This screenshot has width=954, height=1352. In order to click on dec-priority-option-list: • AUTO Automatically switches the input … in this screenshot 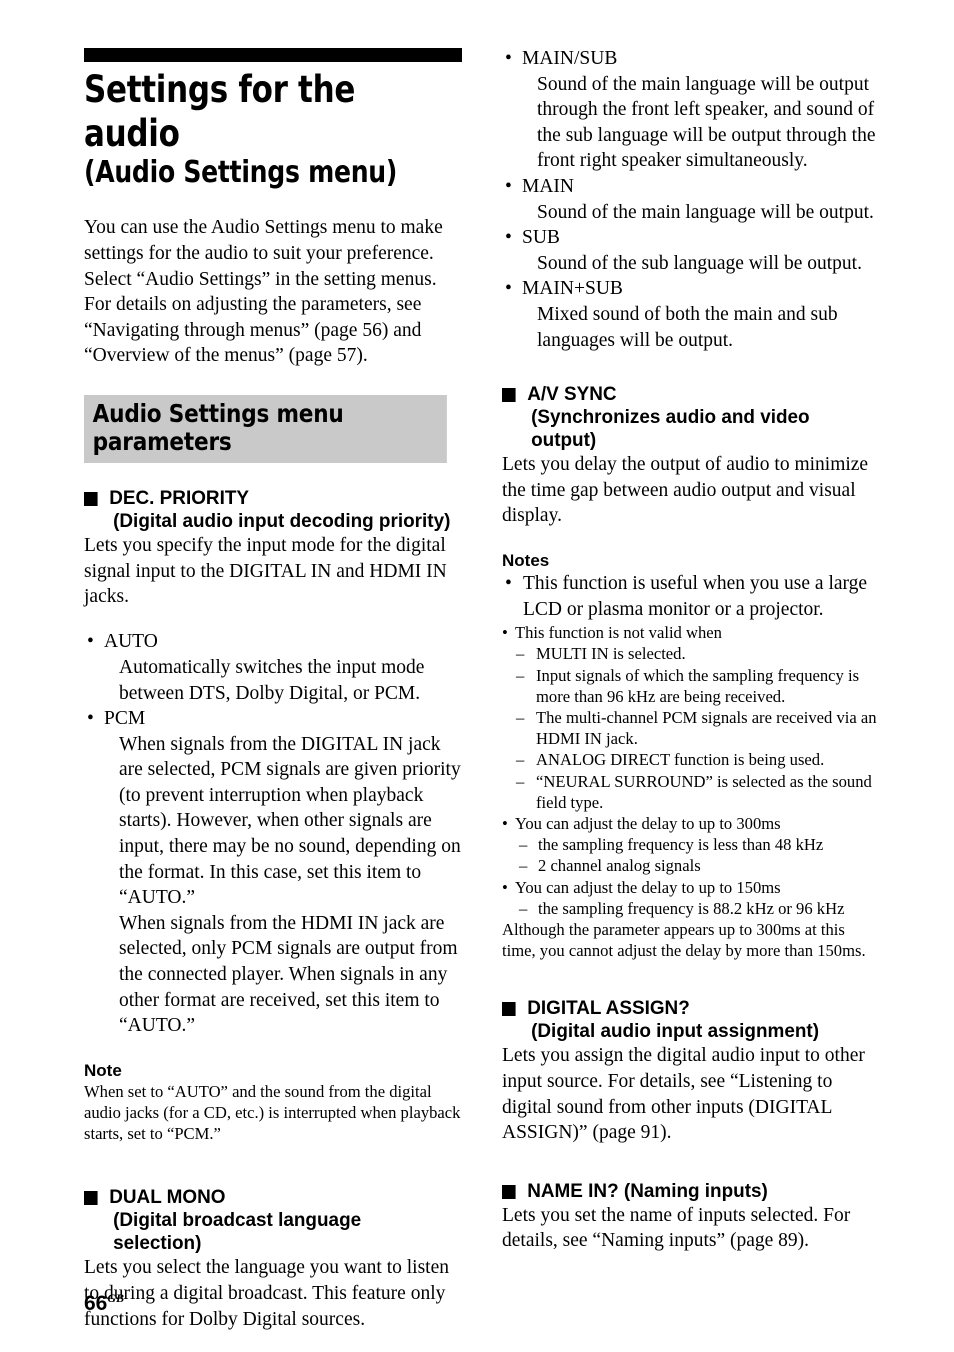, I will do `click(273, 834)`.